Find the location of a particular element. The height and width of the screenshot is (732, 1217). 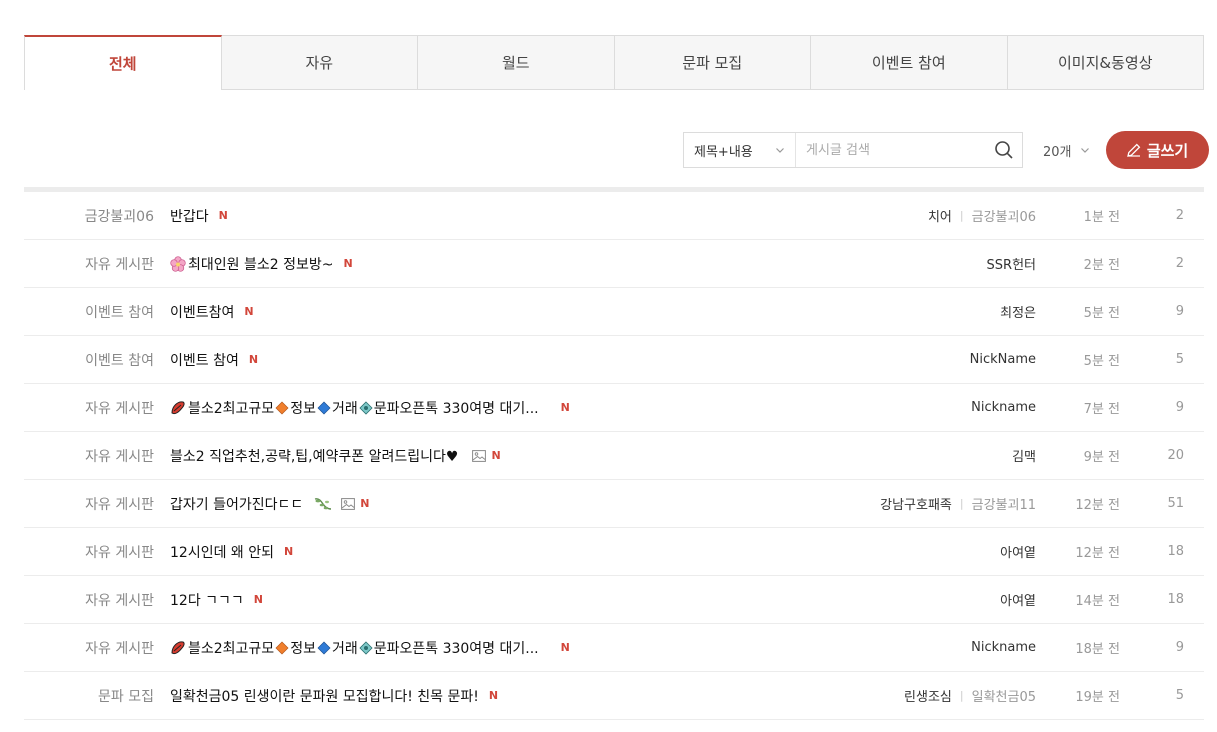

blue-diamond-icon is located at coordinates (324, 407).